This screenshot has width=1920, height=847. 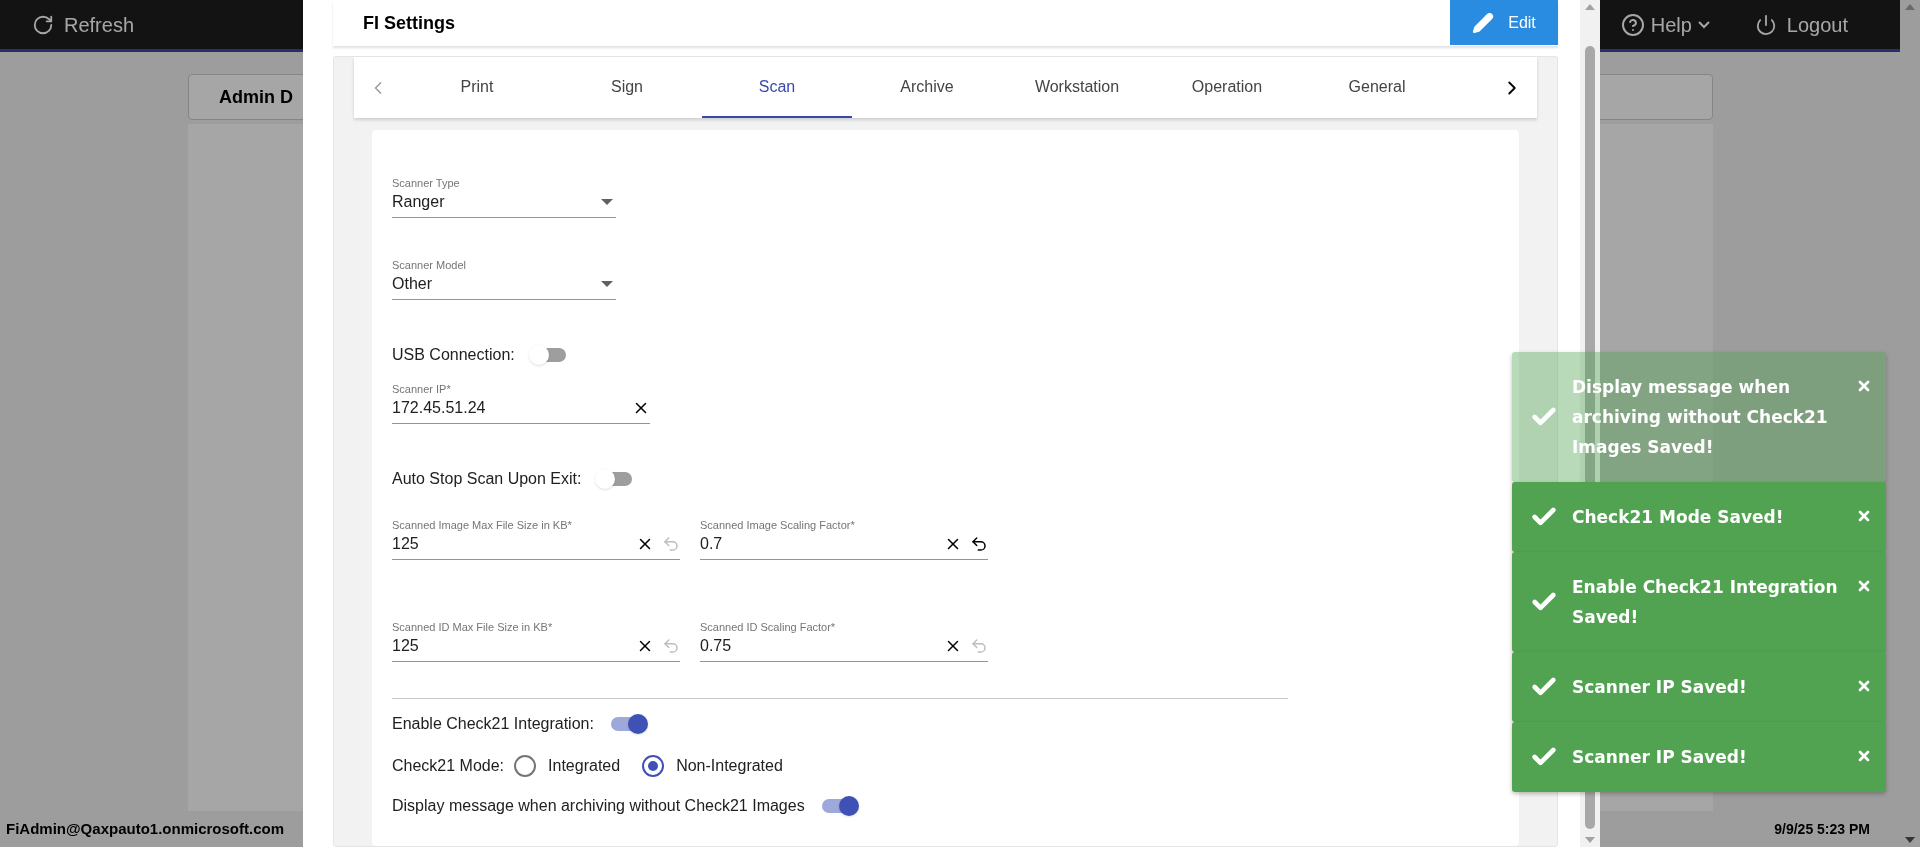 What do you see at coordinates (712, 544) in the screenshot?
I see `field-value: 0.7` at bounding box center [712, 544].